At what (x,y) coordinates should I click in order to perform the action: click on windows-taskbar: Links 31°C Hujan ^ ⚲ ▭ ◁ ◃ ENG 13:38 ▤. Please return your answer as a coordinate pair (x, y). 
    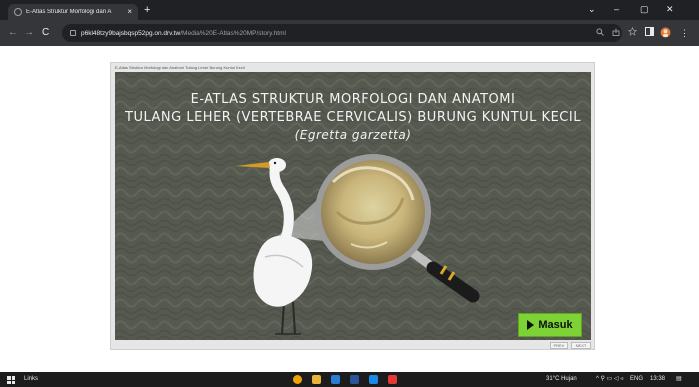
    Looking at the image, I should click on (349, 379).